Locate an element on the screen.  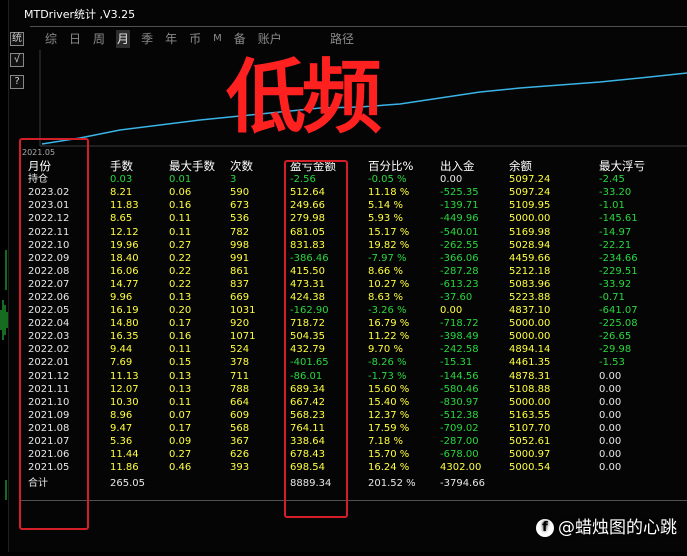
cell-percent: 15.17 % is located at coordinates (389, 232).